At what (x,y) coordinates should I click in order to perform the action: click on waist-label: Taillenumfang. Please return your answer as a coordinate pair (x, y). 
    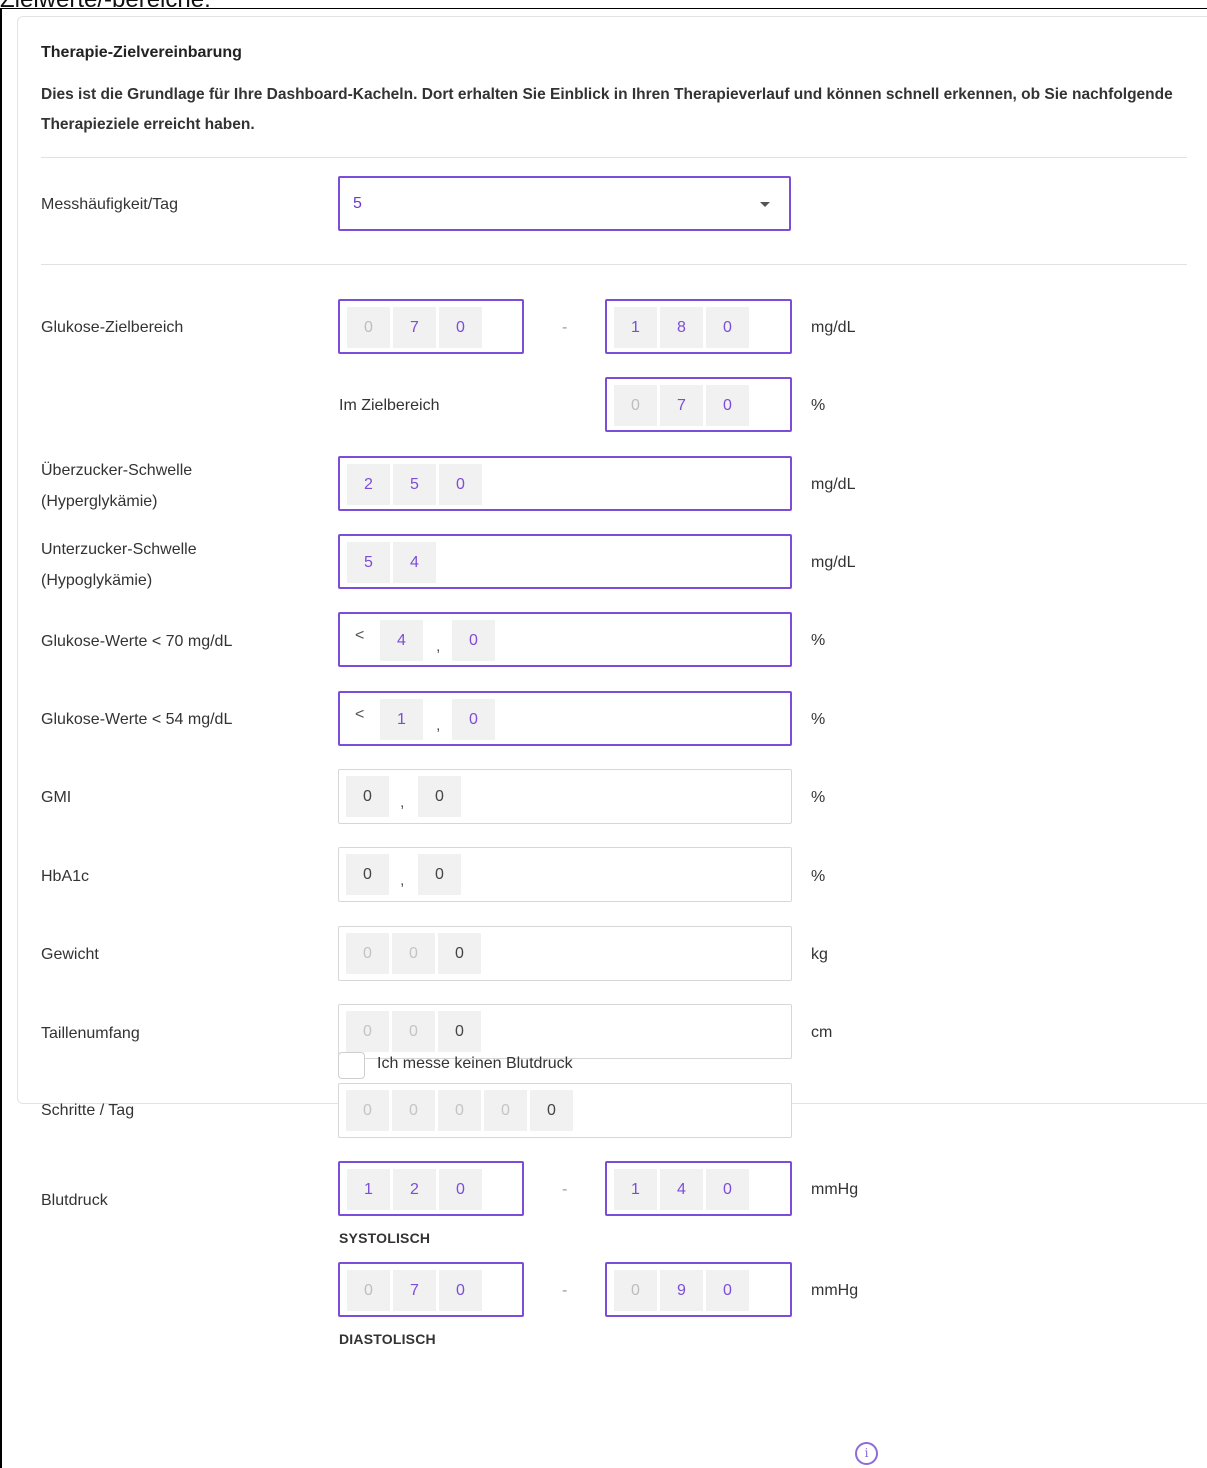
    Looking at the image, I should click on (90, 1033).